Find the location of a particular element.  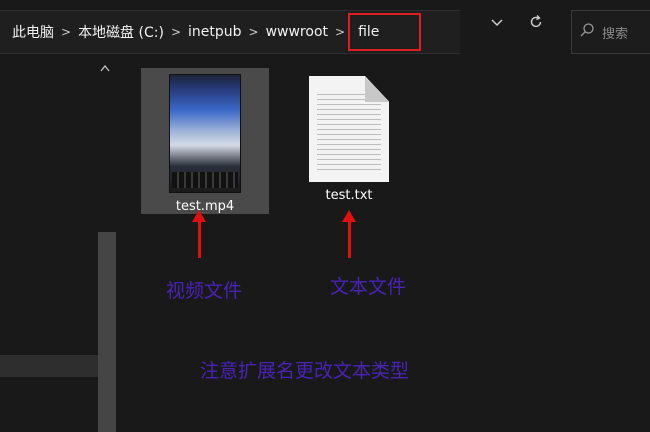

file-item-video: test.mp4 is located at coordinates (205, 141).